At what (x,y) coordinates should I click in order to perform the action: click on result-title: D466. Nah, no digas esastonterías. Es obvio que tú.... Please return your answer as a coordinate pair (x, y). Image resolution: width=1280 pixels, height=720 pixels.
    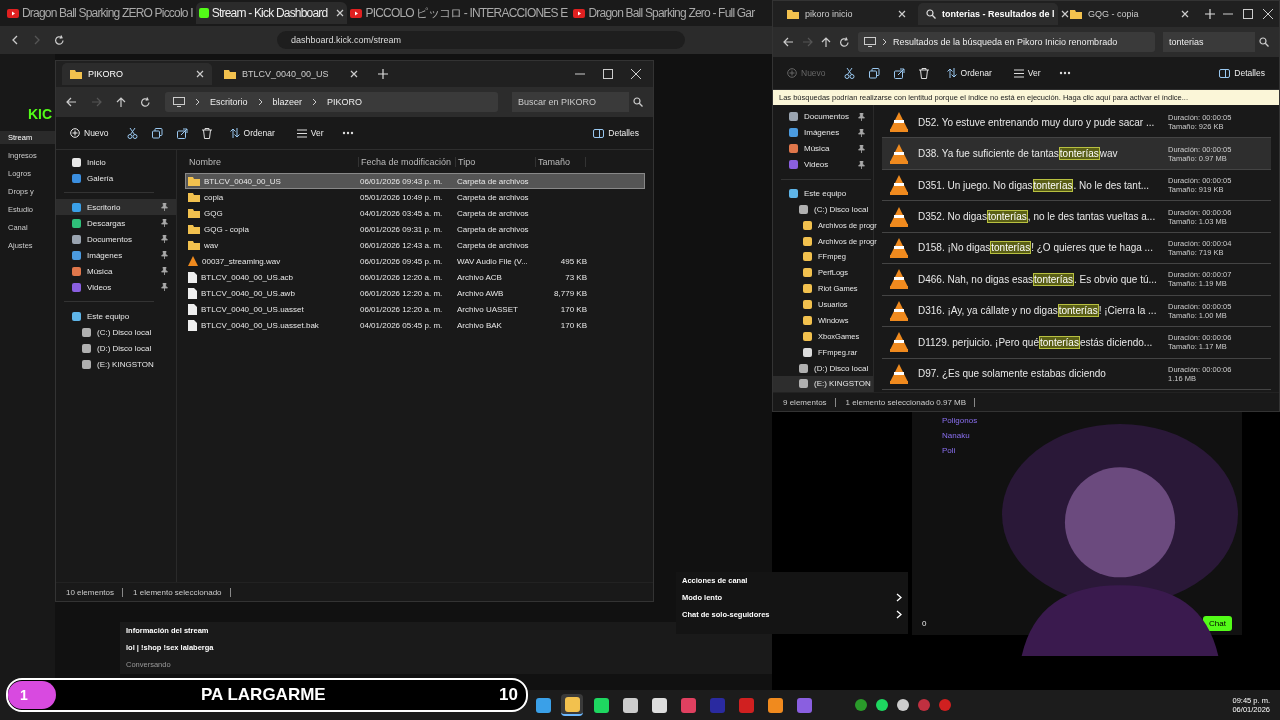
    Looking at the image, I should click on (1038, 279).